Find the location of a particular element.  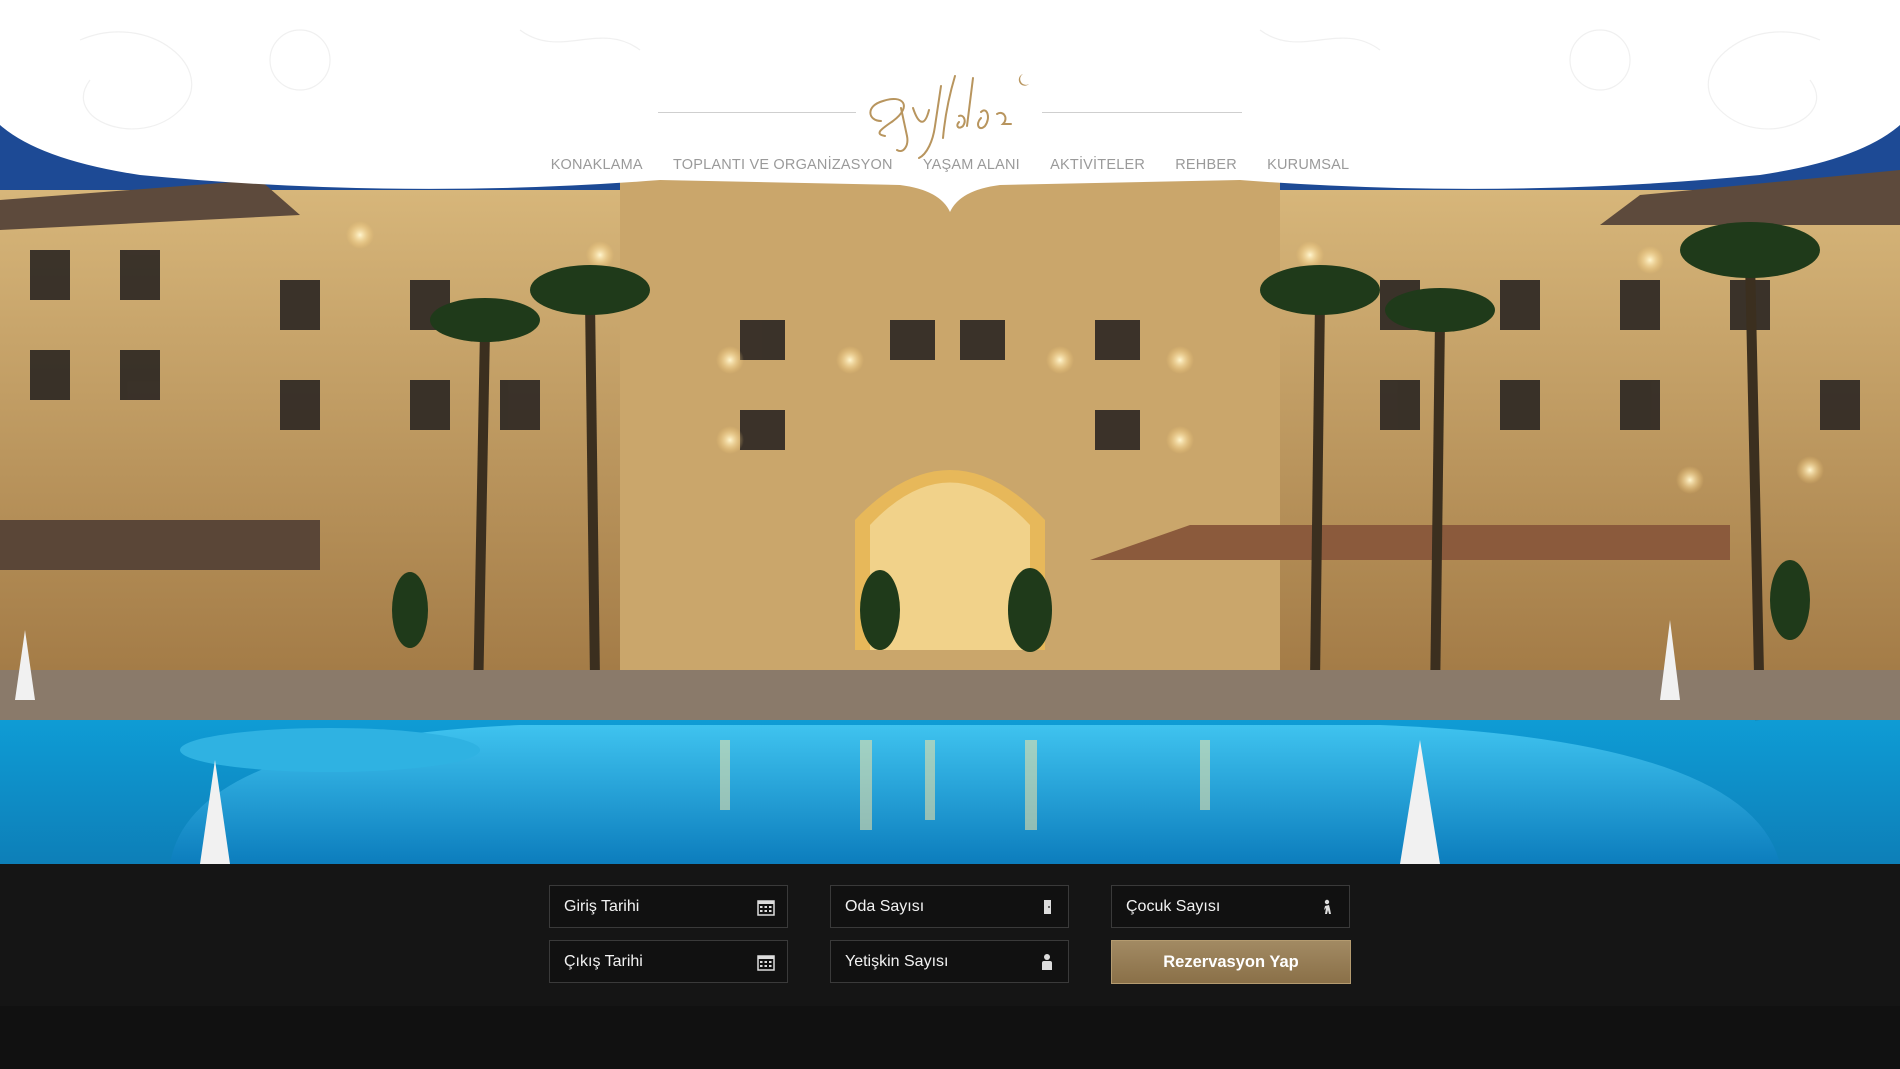

logo-divider-left is located at coordinates (757, 112).